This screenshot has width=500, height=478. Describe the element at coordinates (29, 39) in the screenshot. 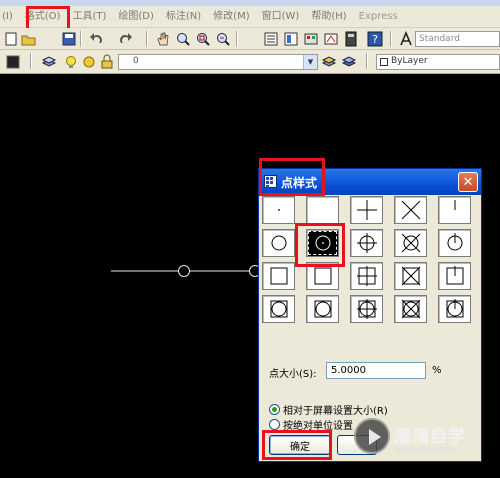

I see `open-icon` at that location.